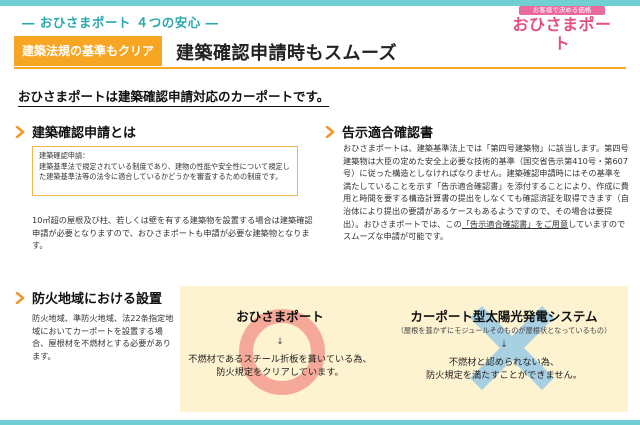 Image resolution: width=640 pixels, height=425 pixels. I want to click on section-title: 告示適合確認書, so click(388, 133).